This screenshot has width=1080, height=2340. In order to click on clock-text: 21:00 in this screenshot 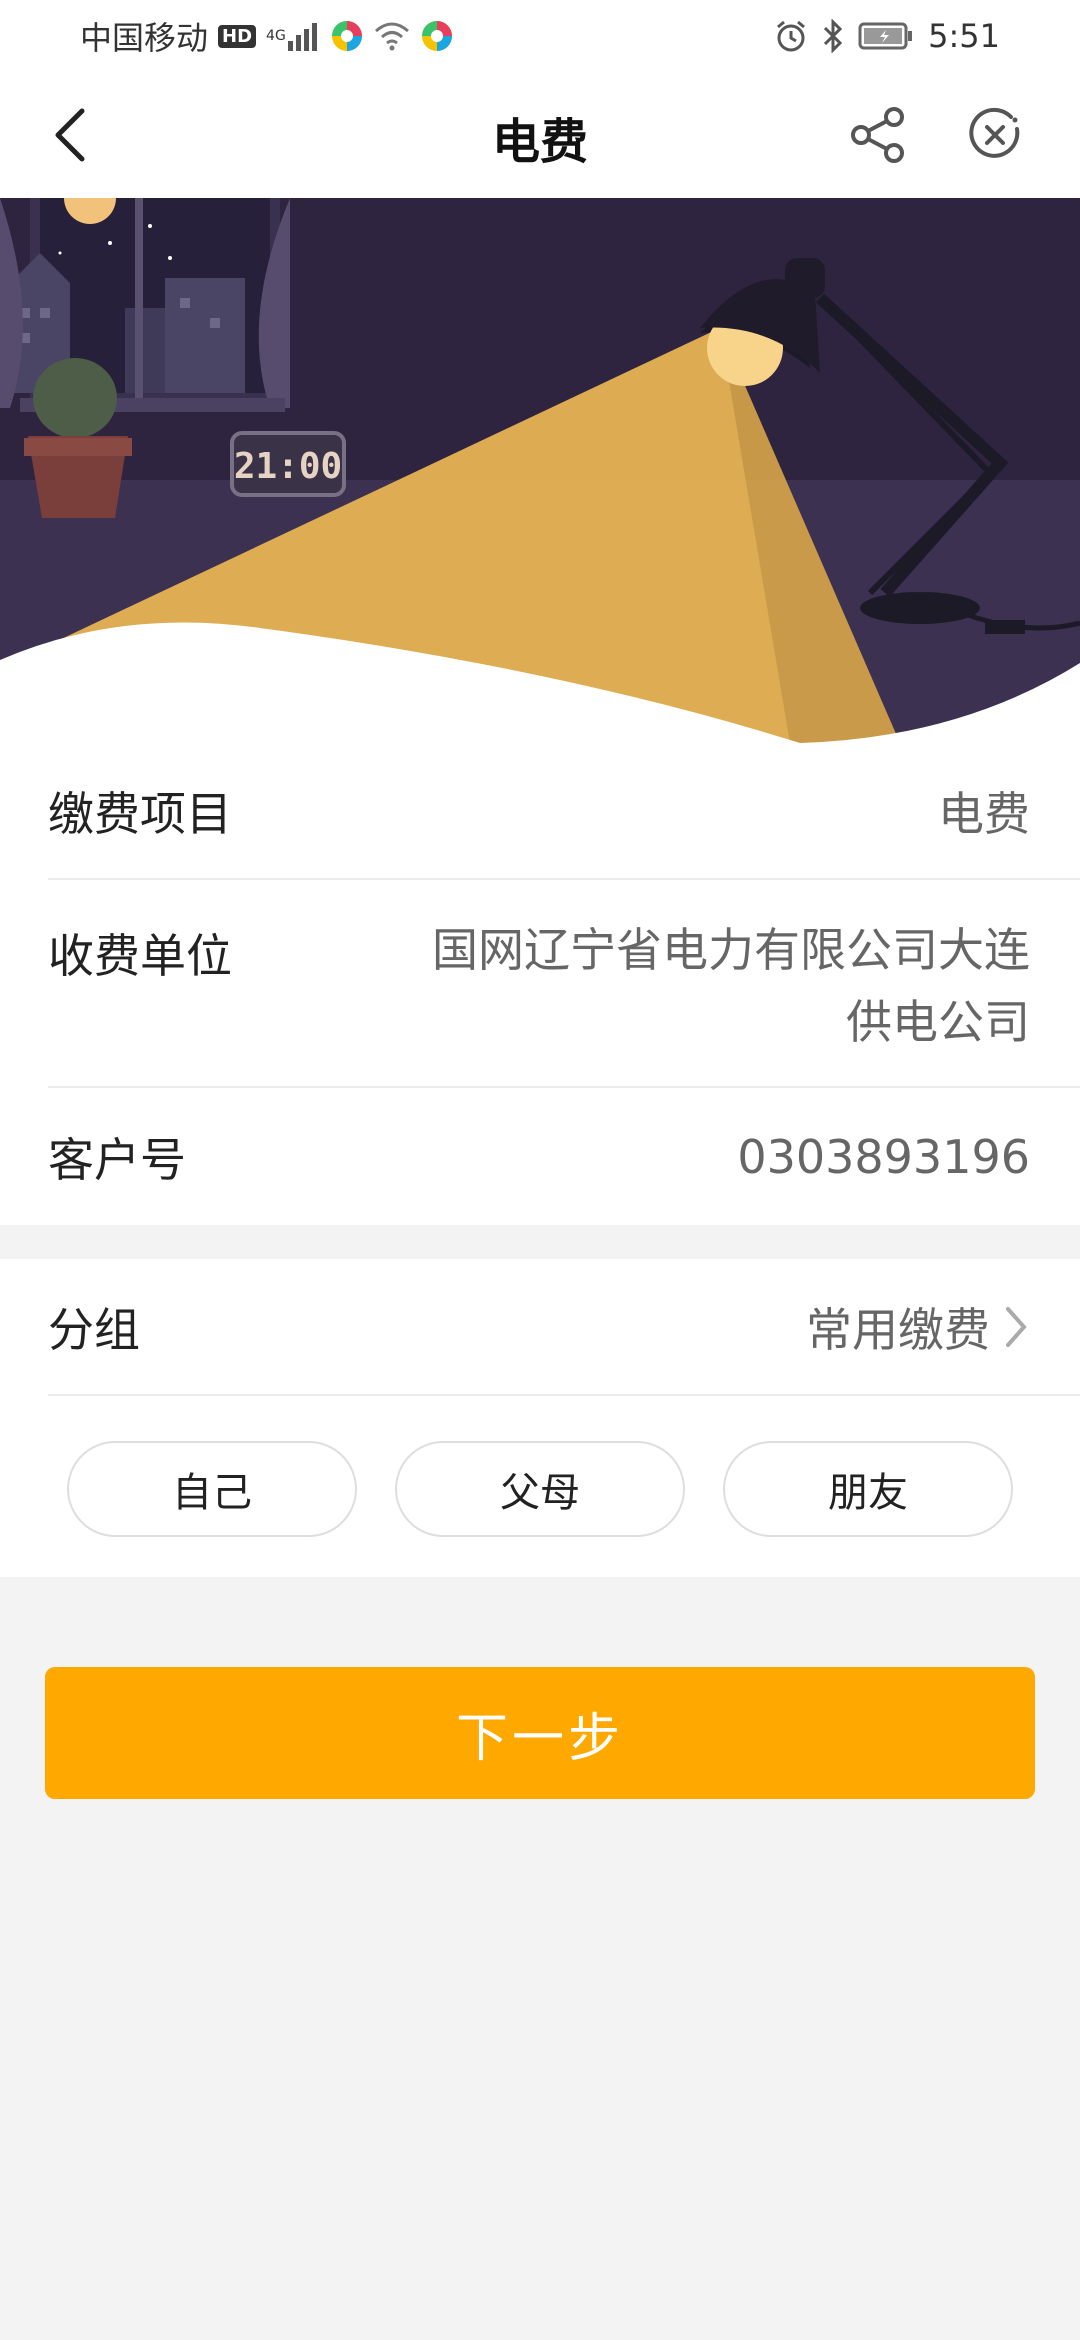, I will do `click(288, 466)`.